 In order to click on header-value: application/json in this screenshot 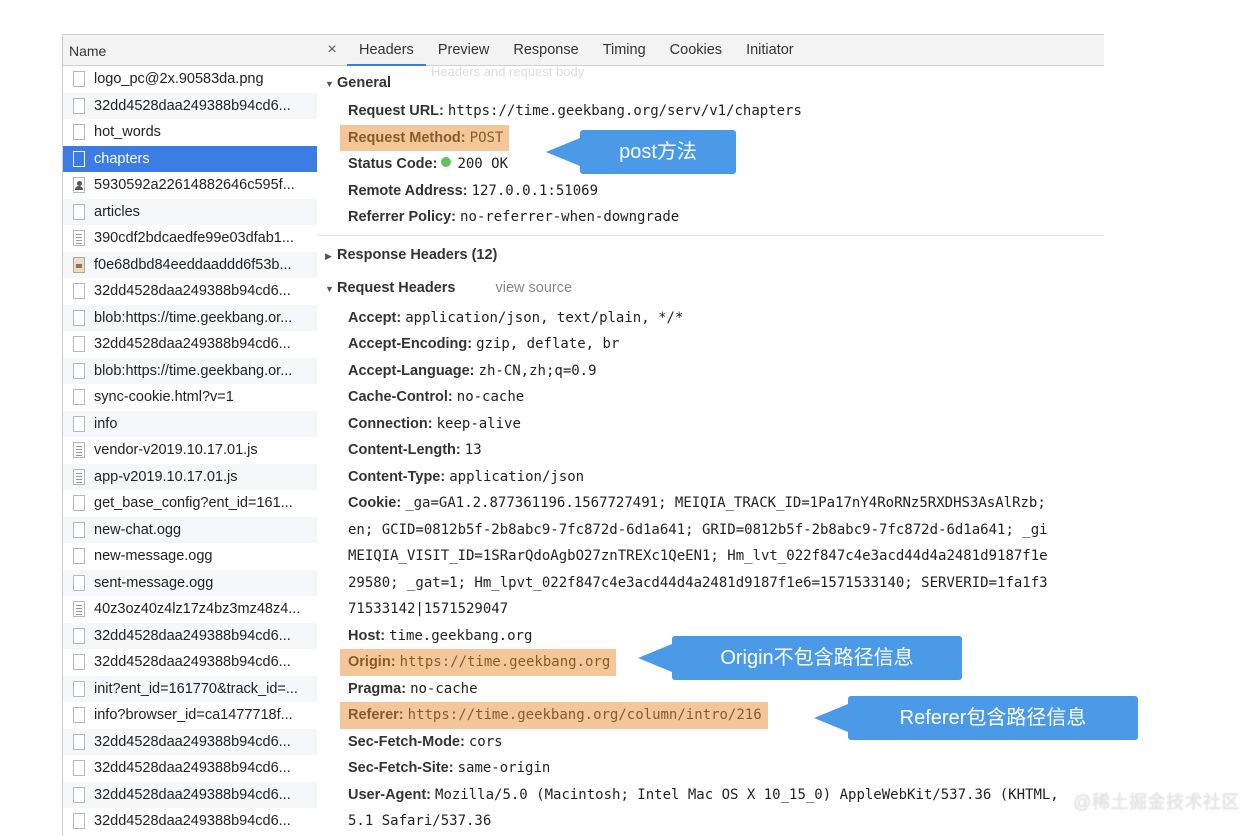, I will do `click(517, 476)`.